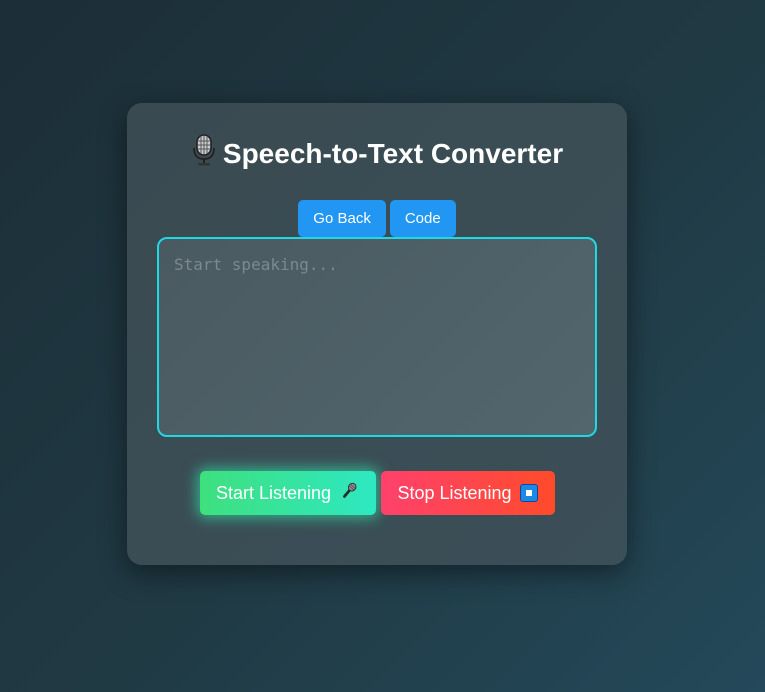 The height and width of the screenshot is (692, 765). I want to click on code-button: Code, so click(422, 218).